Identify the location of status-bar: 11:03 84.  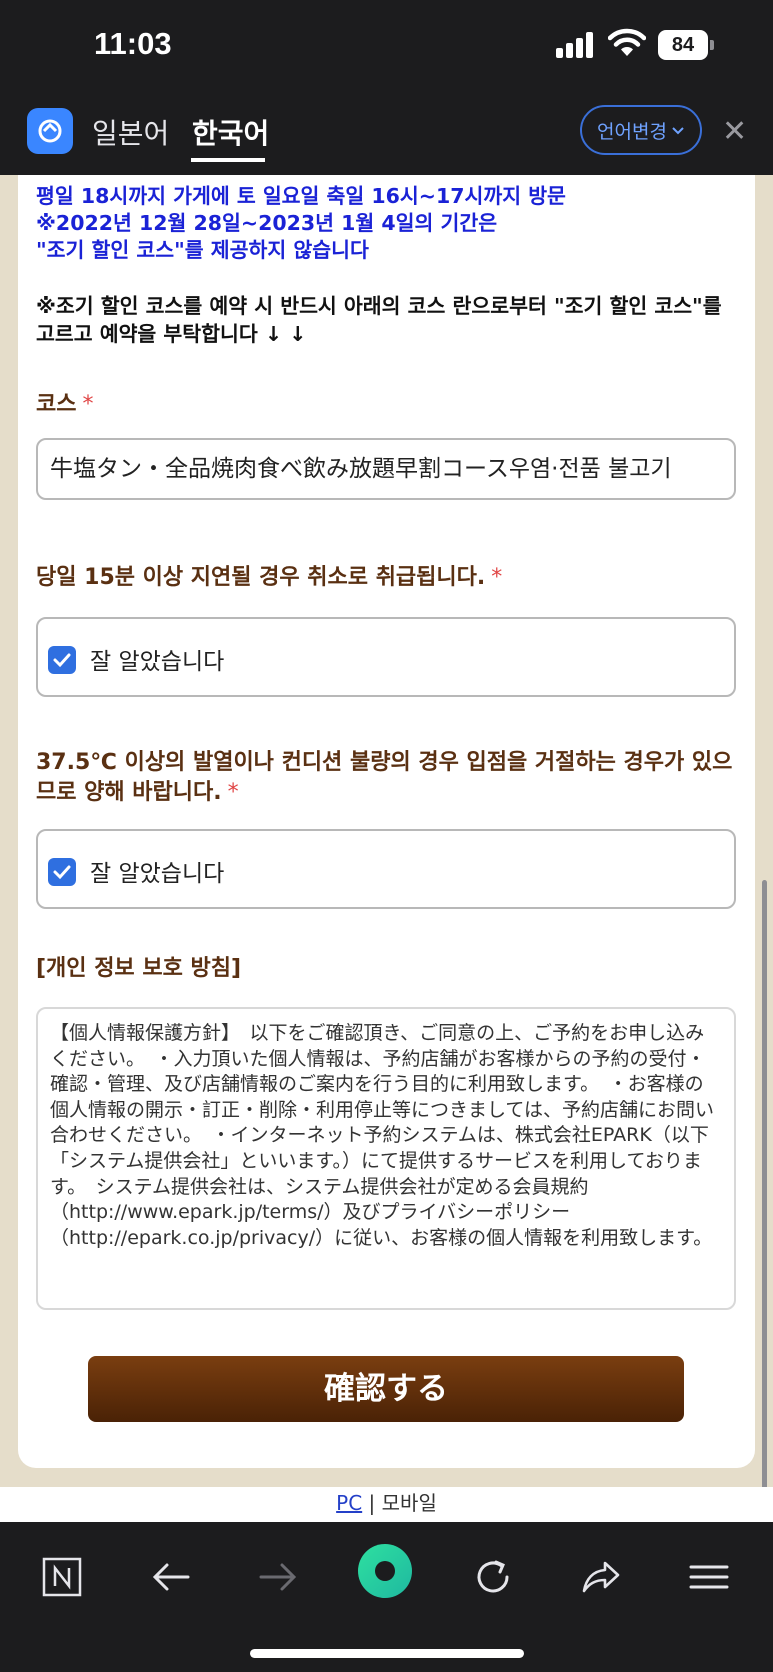
(386, 46).